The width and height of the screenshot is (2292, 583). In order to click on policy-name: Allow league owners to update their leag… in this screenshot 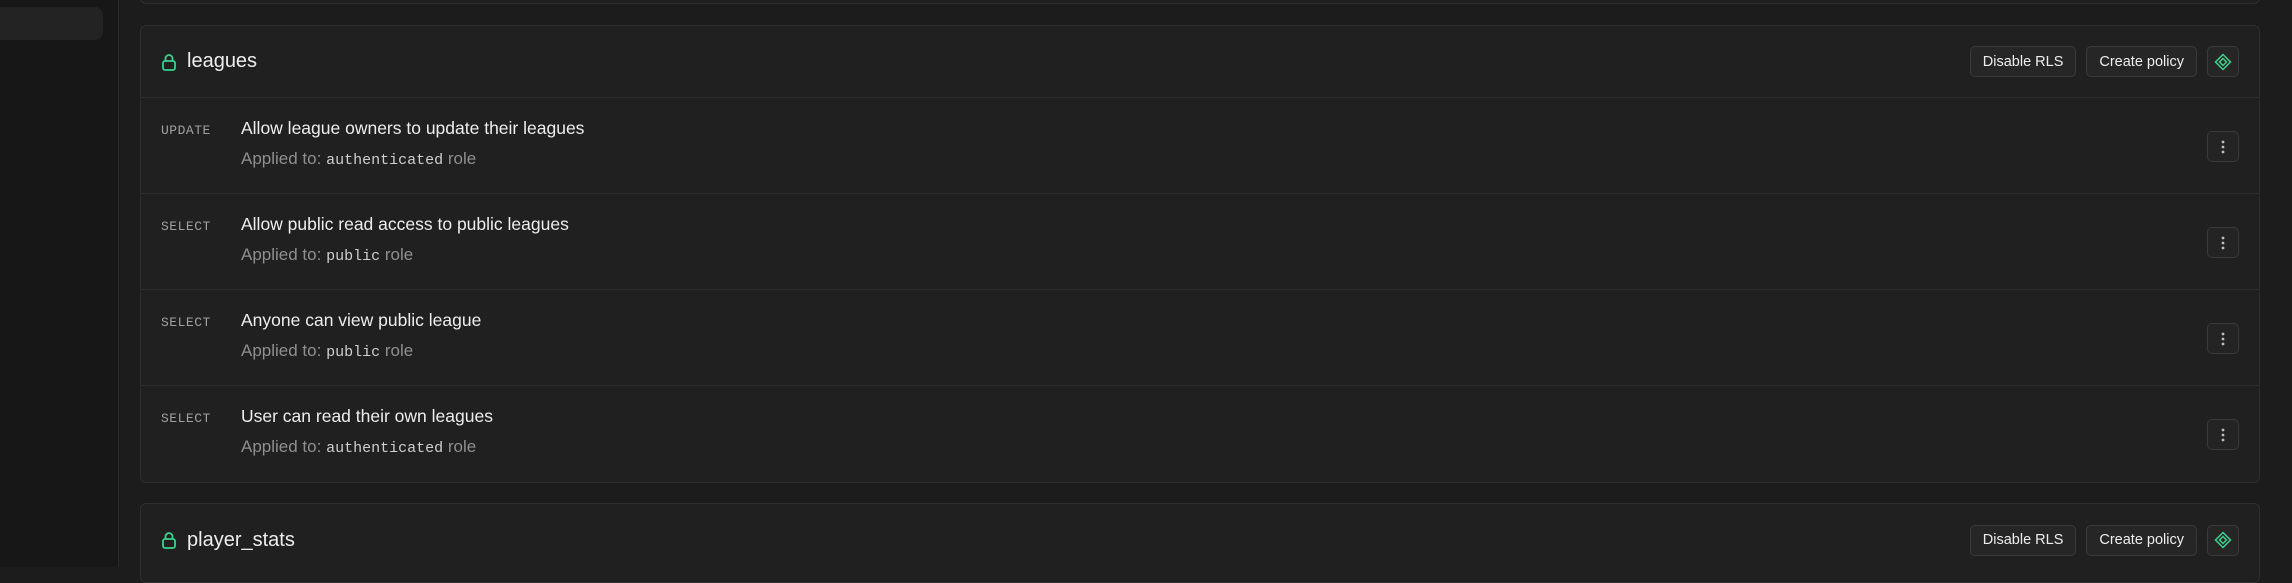, I will do `click(413, 128)`.